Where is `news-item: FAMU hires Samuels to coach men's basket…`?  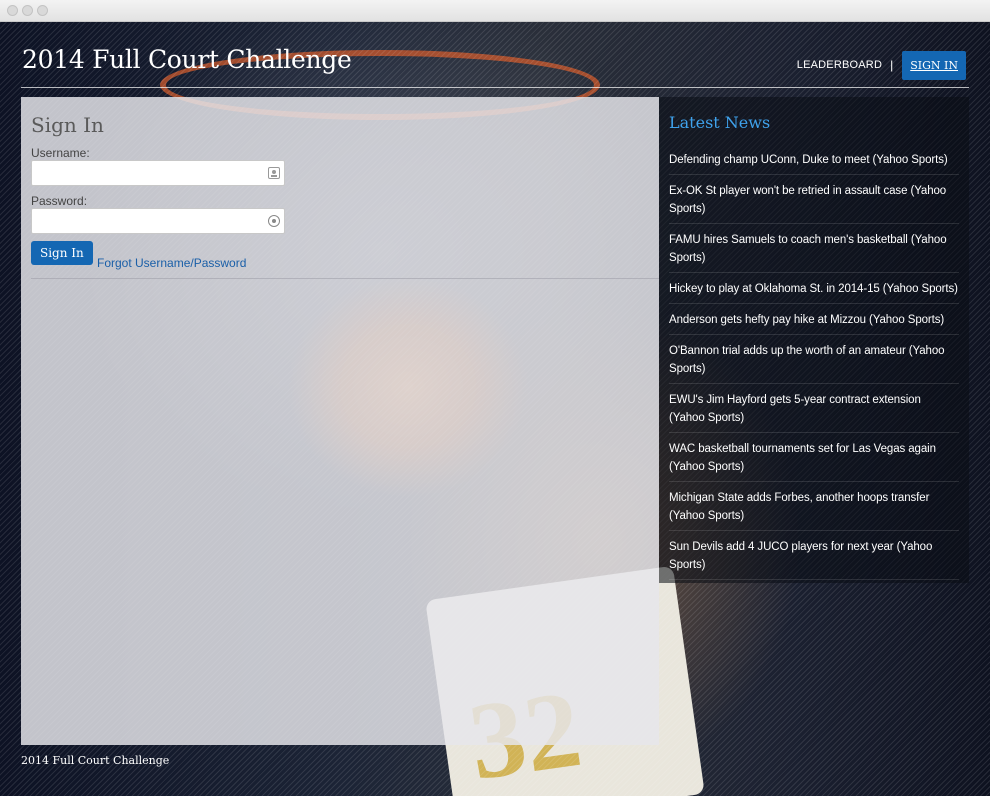 news-item: FAMU hires Samuels to coach men's basket… is located at coordinates (814, 248).